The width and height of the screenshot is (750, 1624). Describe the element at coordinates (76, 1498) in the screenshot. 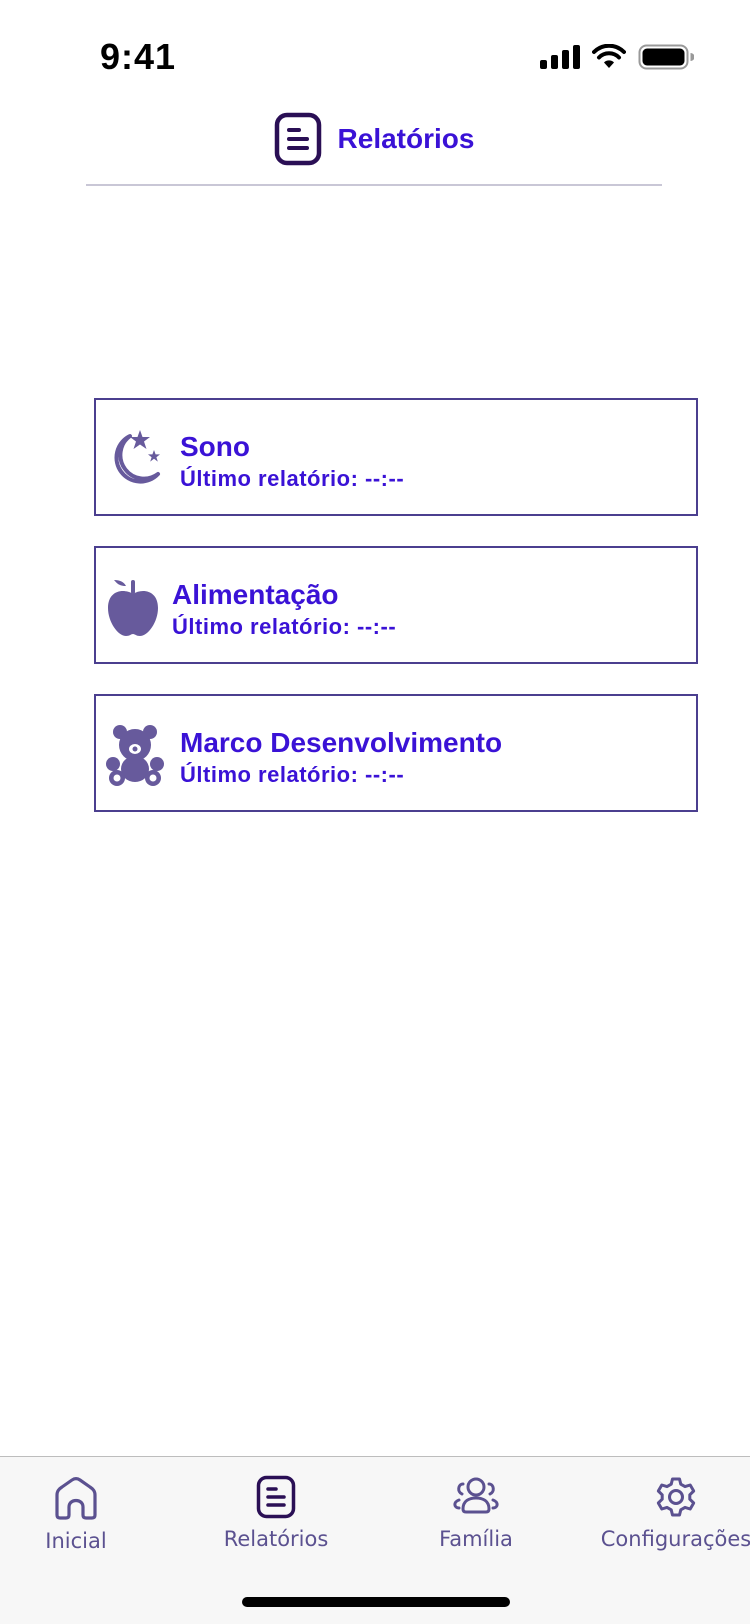

I see `home-icon` at that location.